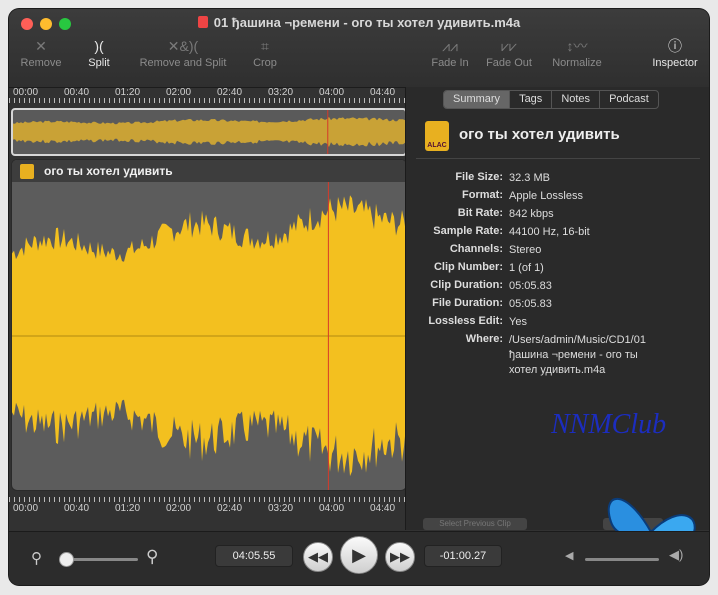 The height and width of the screenshot is (595, 718). Describe the element at coordinates (437, 136) in the screenshot. I see `alac-icon: ALAC` at that location.